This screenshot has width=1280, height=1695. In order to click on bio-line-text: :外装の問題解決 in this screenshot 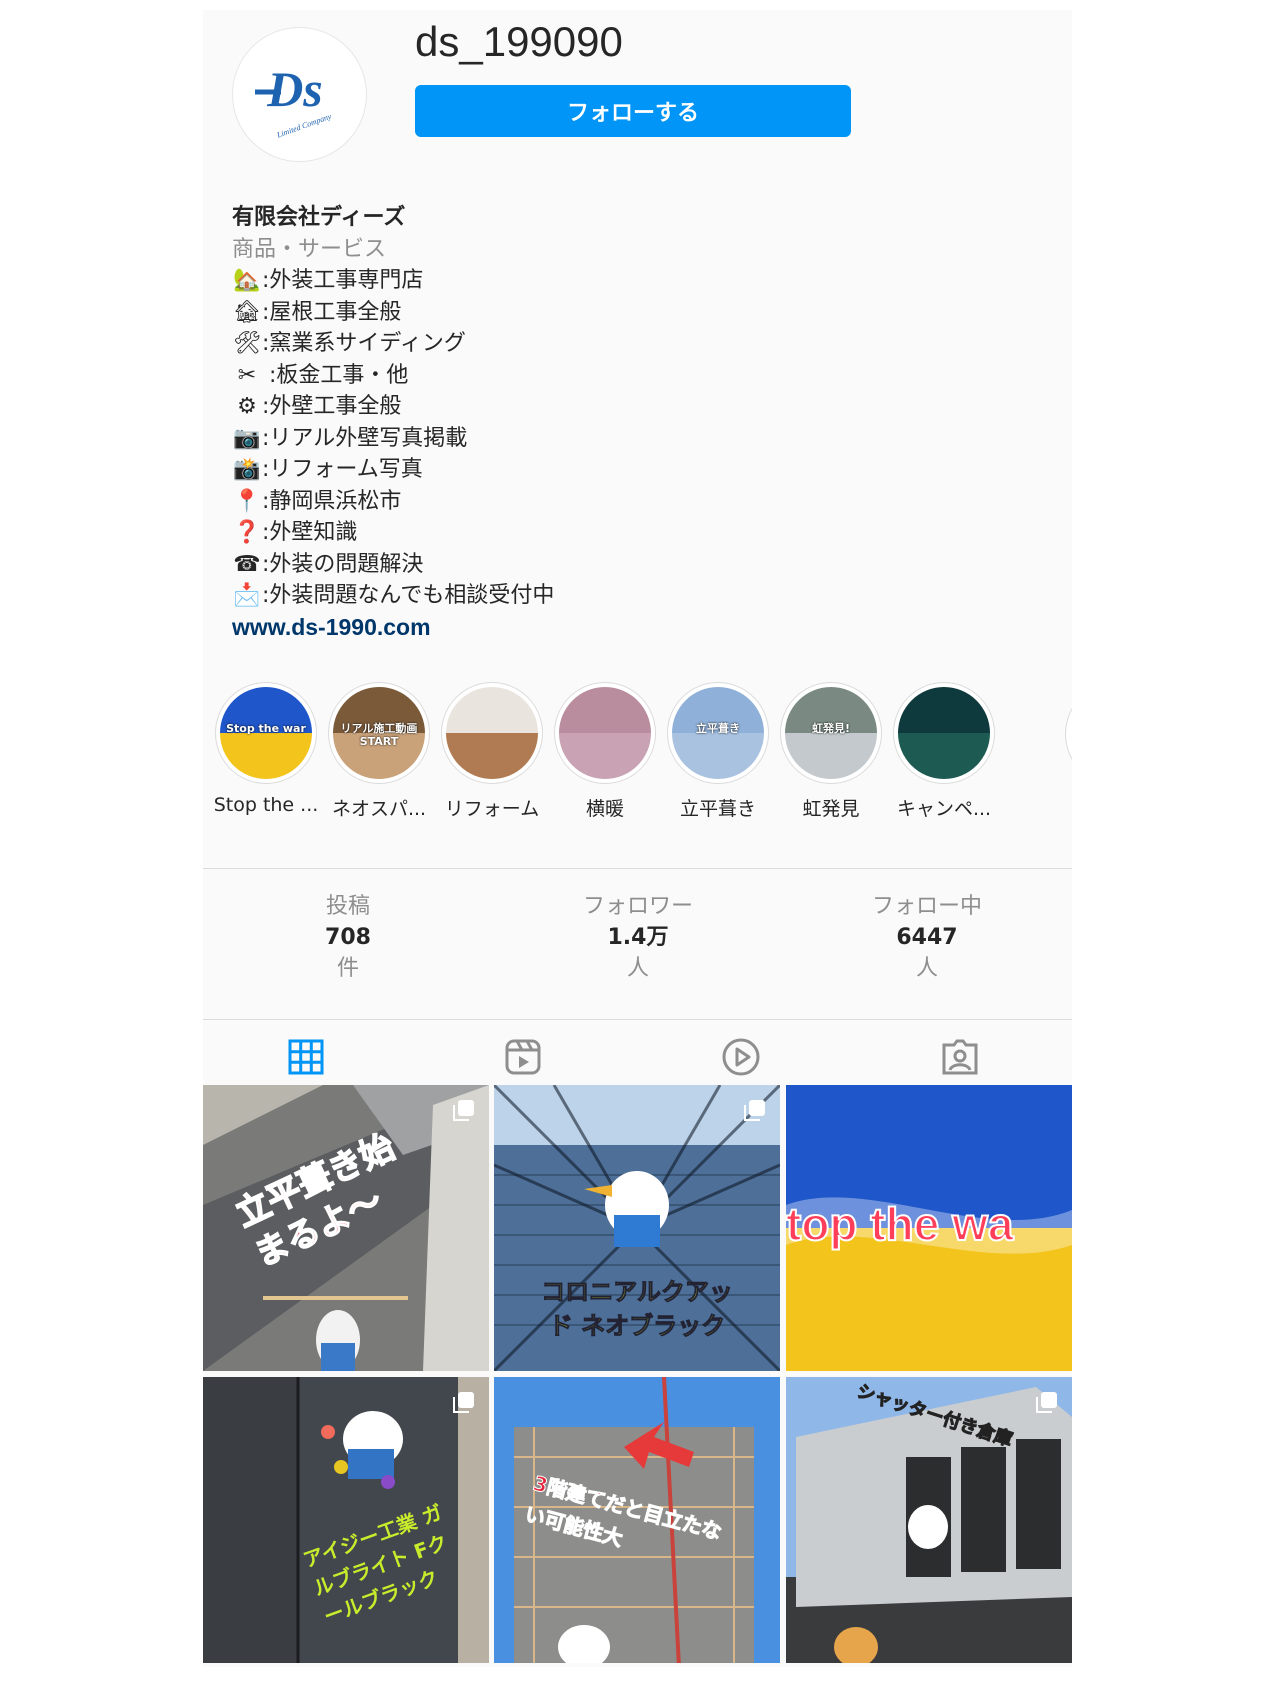, I will do `click(343, 564)`.